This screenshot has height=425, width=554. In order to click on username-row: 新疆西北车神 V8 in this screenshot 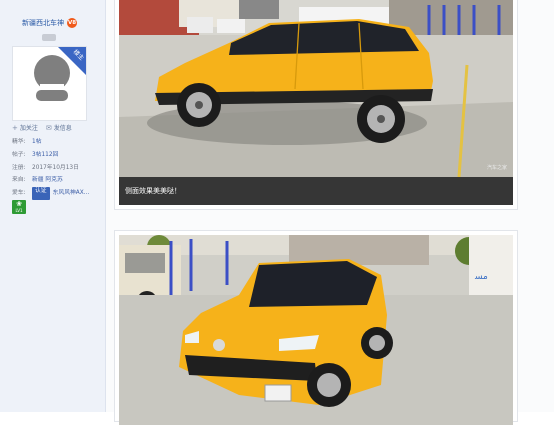, I will do `click(49, 23)`.